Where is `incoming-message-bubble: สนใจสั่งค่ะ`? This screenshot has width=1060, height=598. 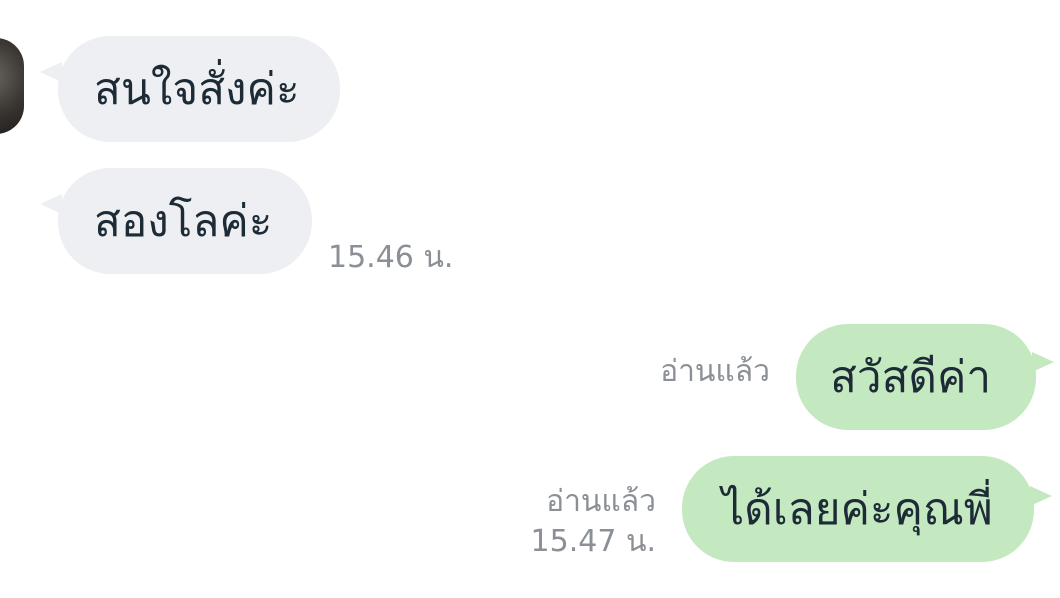
incoming-message-bubble: สนใจสั่งค่ะ is located at coordinates (199, 89).